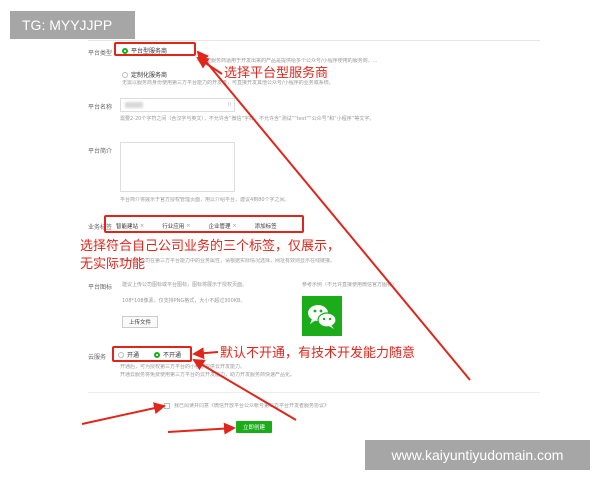 This screenshot has width=600, height=480. Describe the element at coordinates (350, 285) in the screenshot. I see `platform-icon-example-label: 参考示例（不允许直接使用微信官方图标）` at that location.